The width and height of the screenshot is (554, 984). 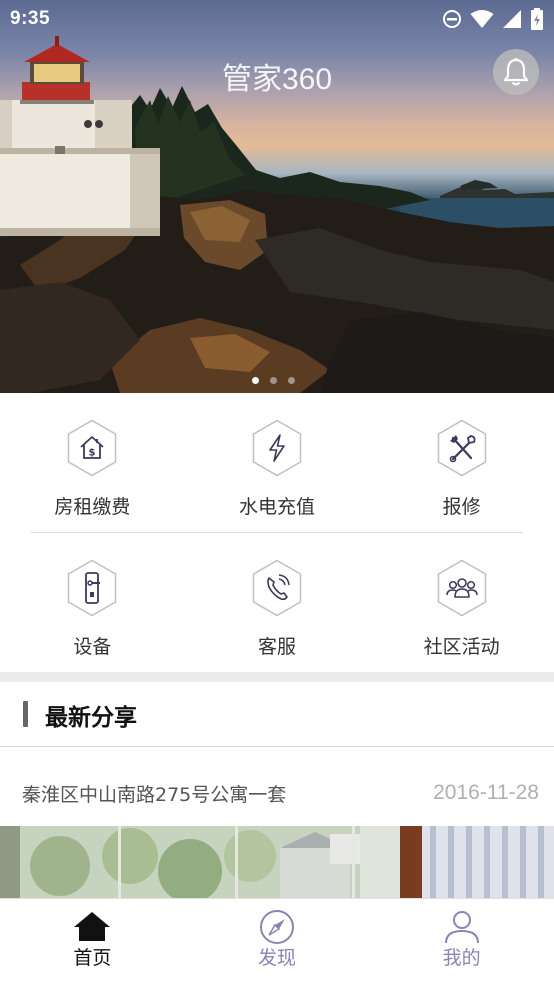 I want to click on utility-recharge-icon, so click(x=277, y=448).